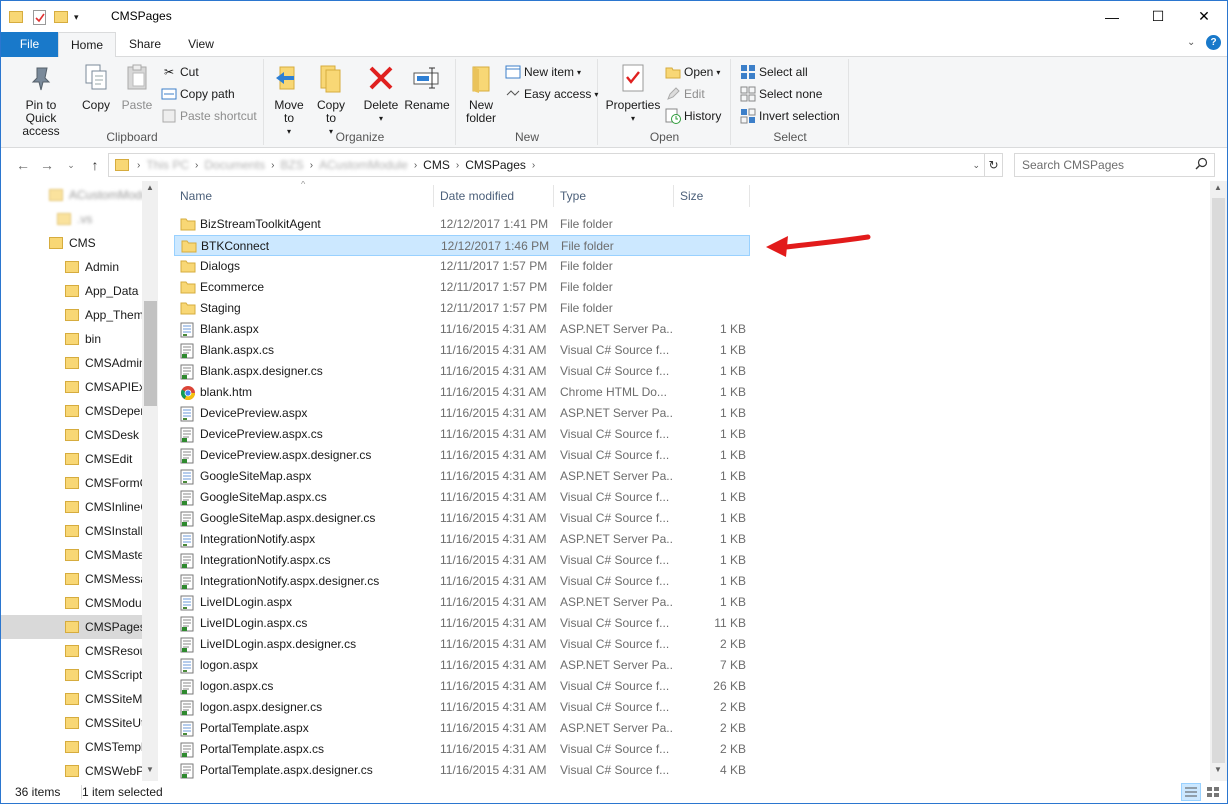 The image size is (1228, 804). What do you see at coordinates (209, 116) in the screenshot?
I see `paste-shortcut-button: Paste shortcut` at bounding box center [209, 116].